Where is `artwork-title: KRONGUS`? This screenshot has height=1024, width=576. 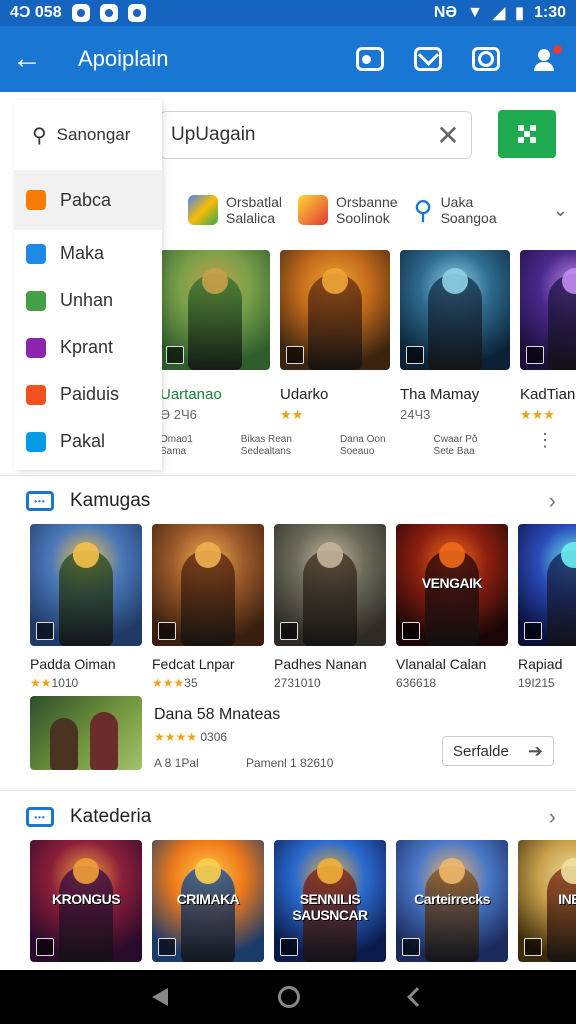
artwork-title: KRONGUS is located at coordinates (86, 899).